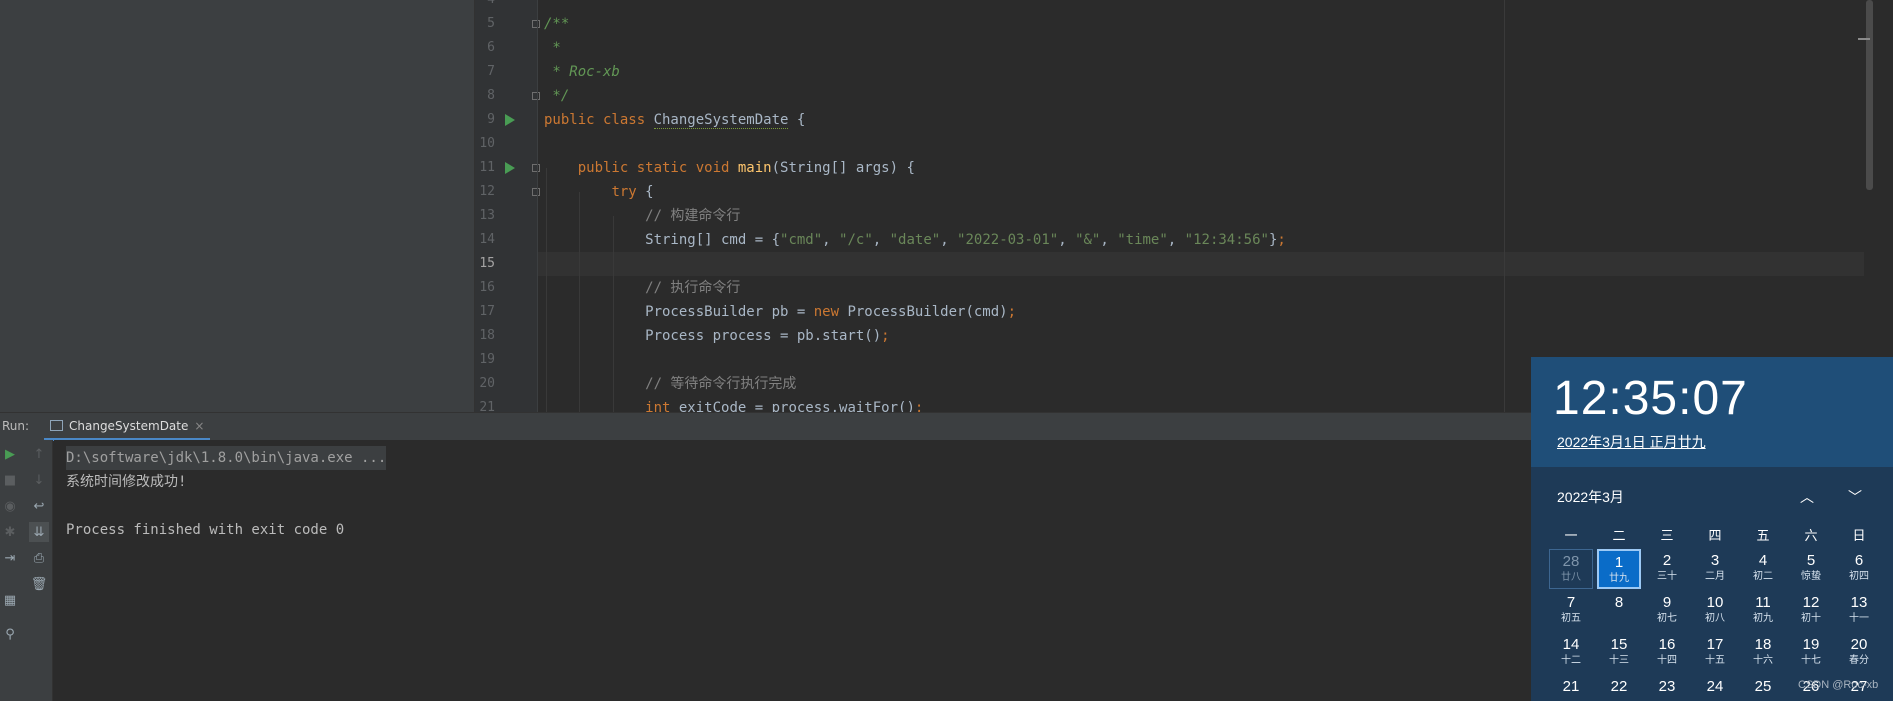  I want to click on lunar-label: 初五, so click(1571, 618).